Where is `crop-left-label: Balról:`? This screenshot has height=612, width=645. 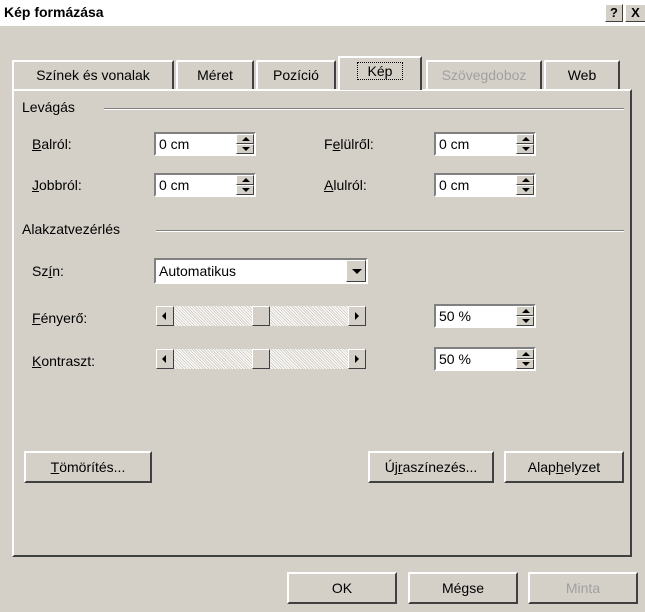 crop-left-label: Balról: is located at coordinates (52, 144).